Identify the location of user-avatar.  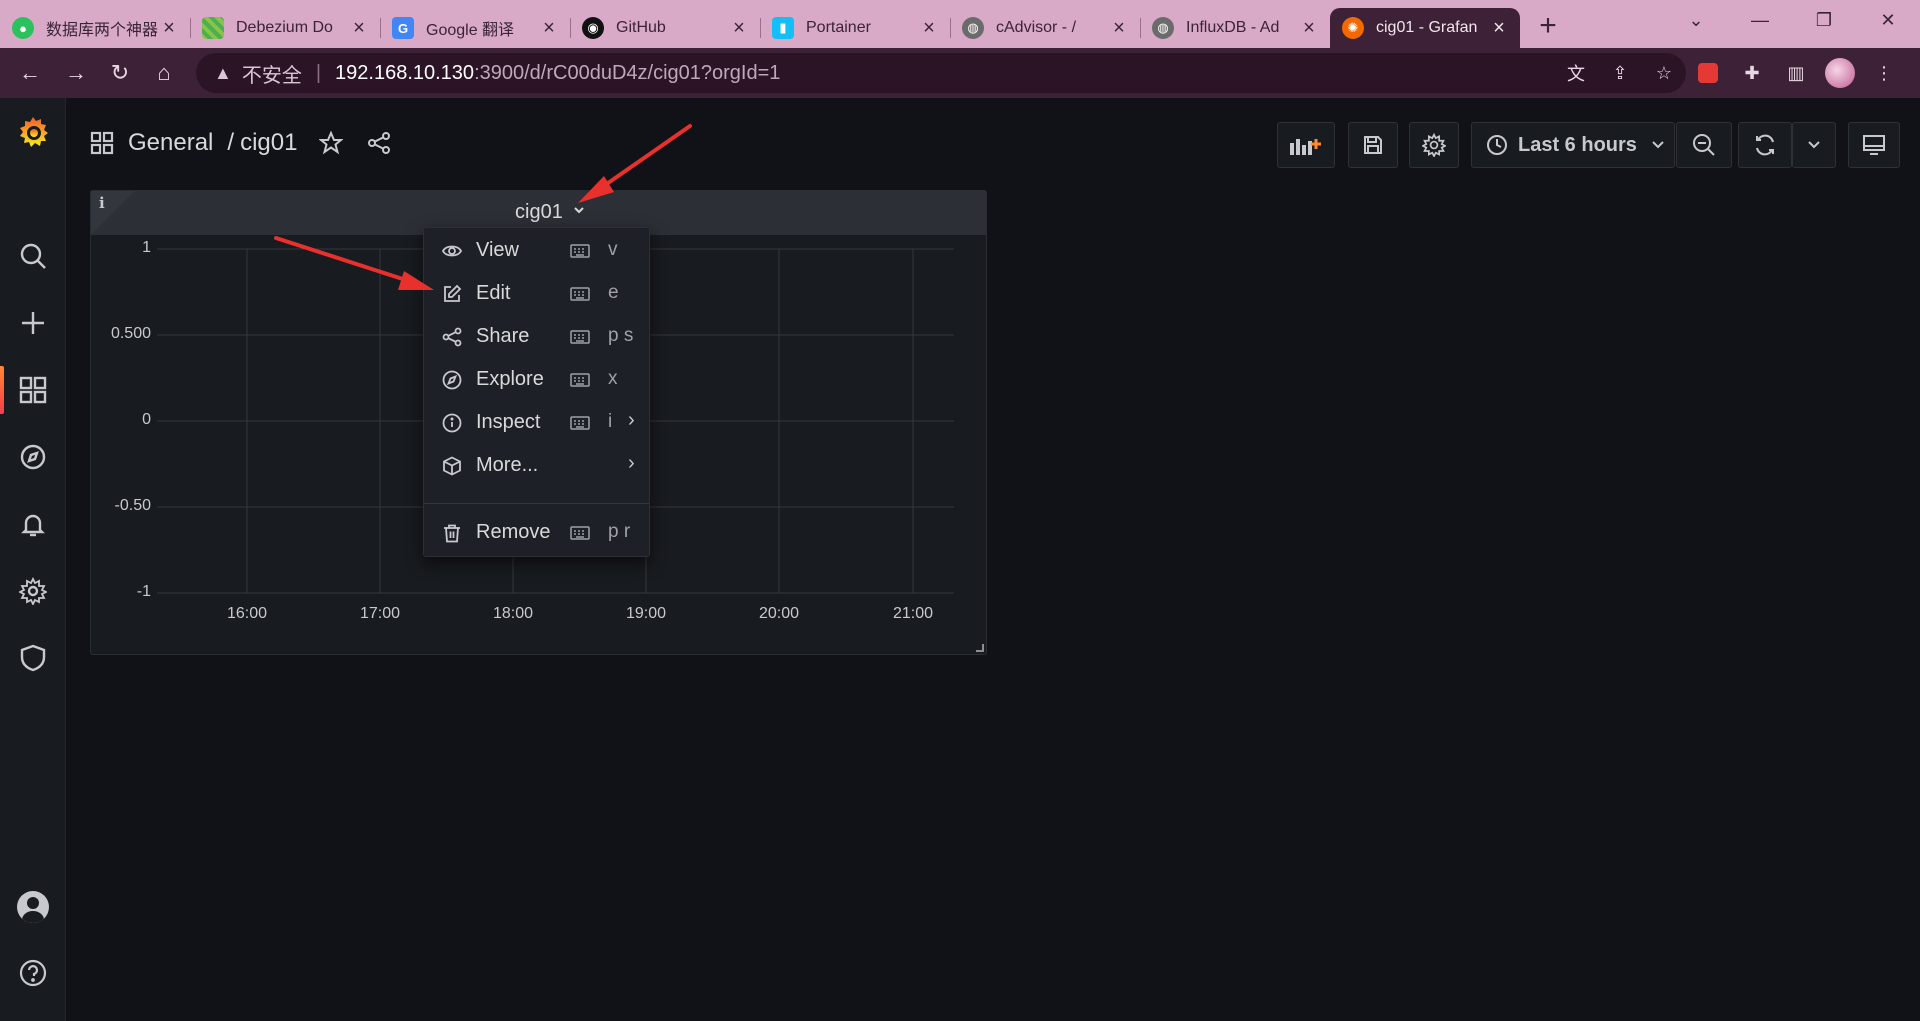
(33, 907).